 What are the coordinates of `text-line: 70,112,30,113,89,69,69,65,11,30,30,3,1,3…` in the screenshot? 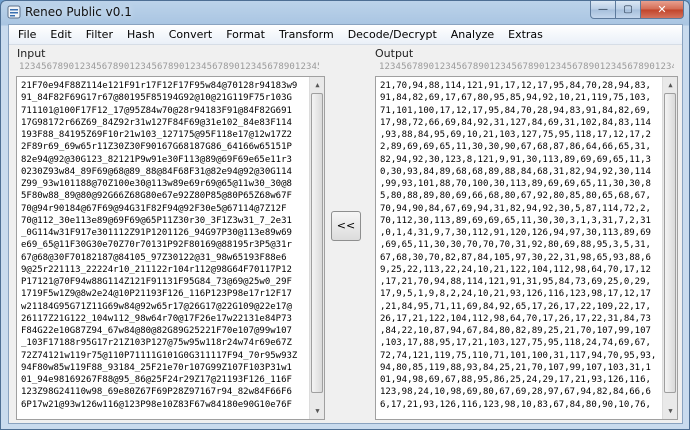 It's located at (515, 220).